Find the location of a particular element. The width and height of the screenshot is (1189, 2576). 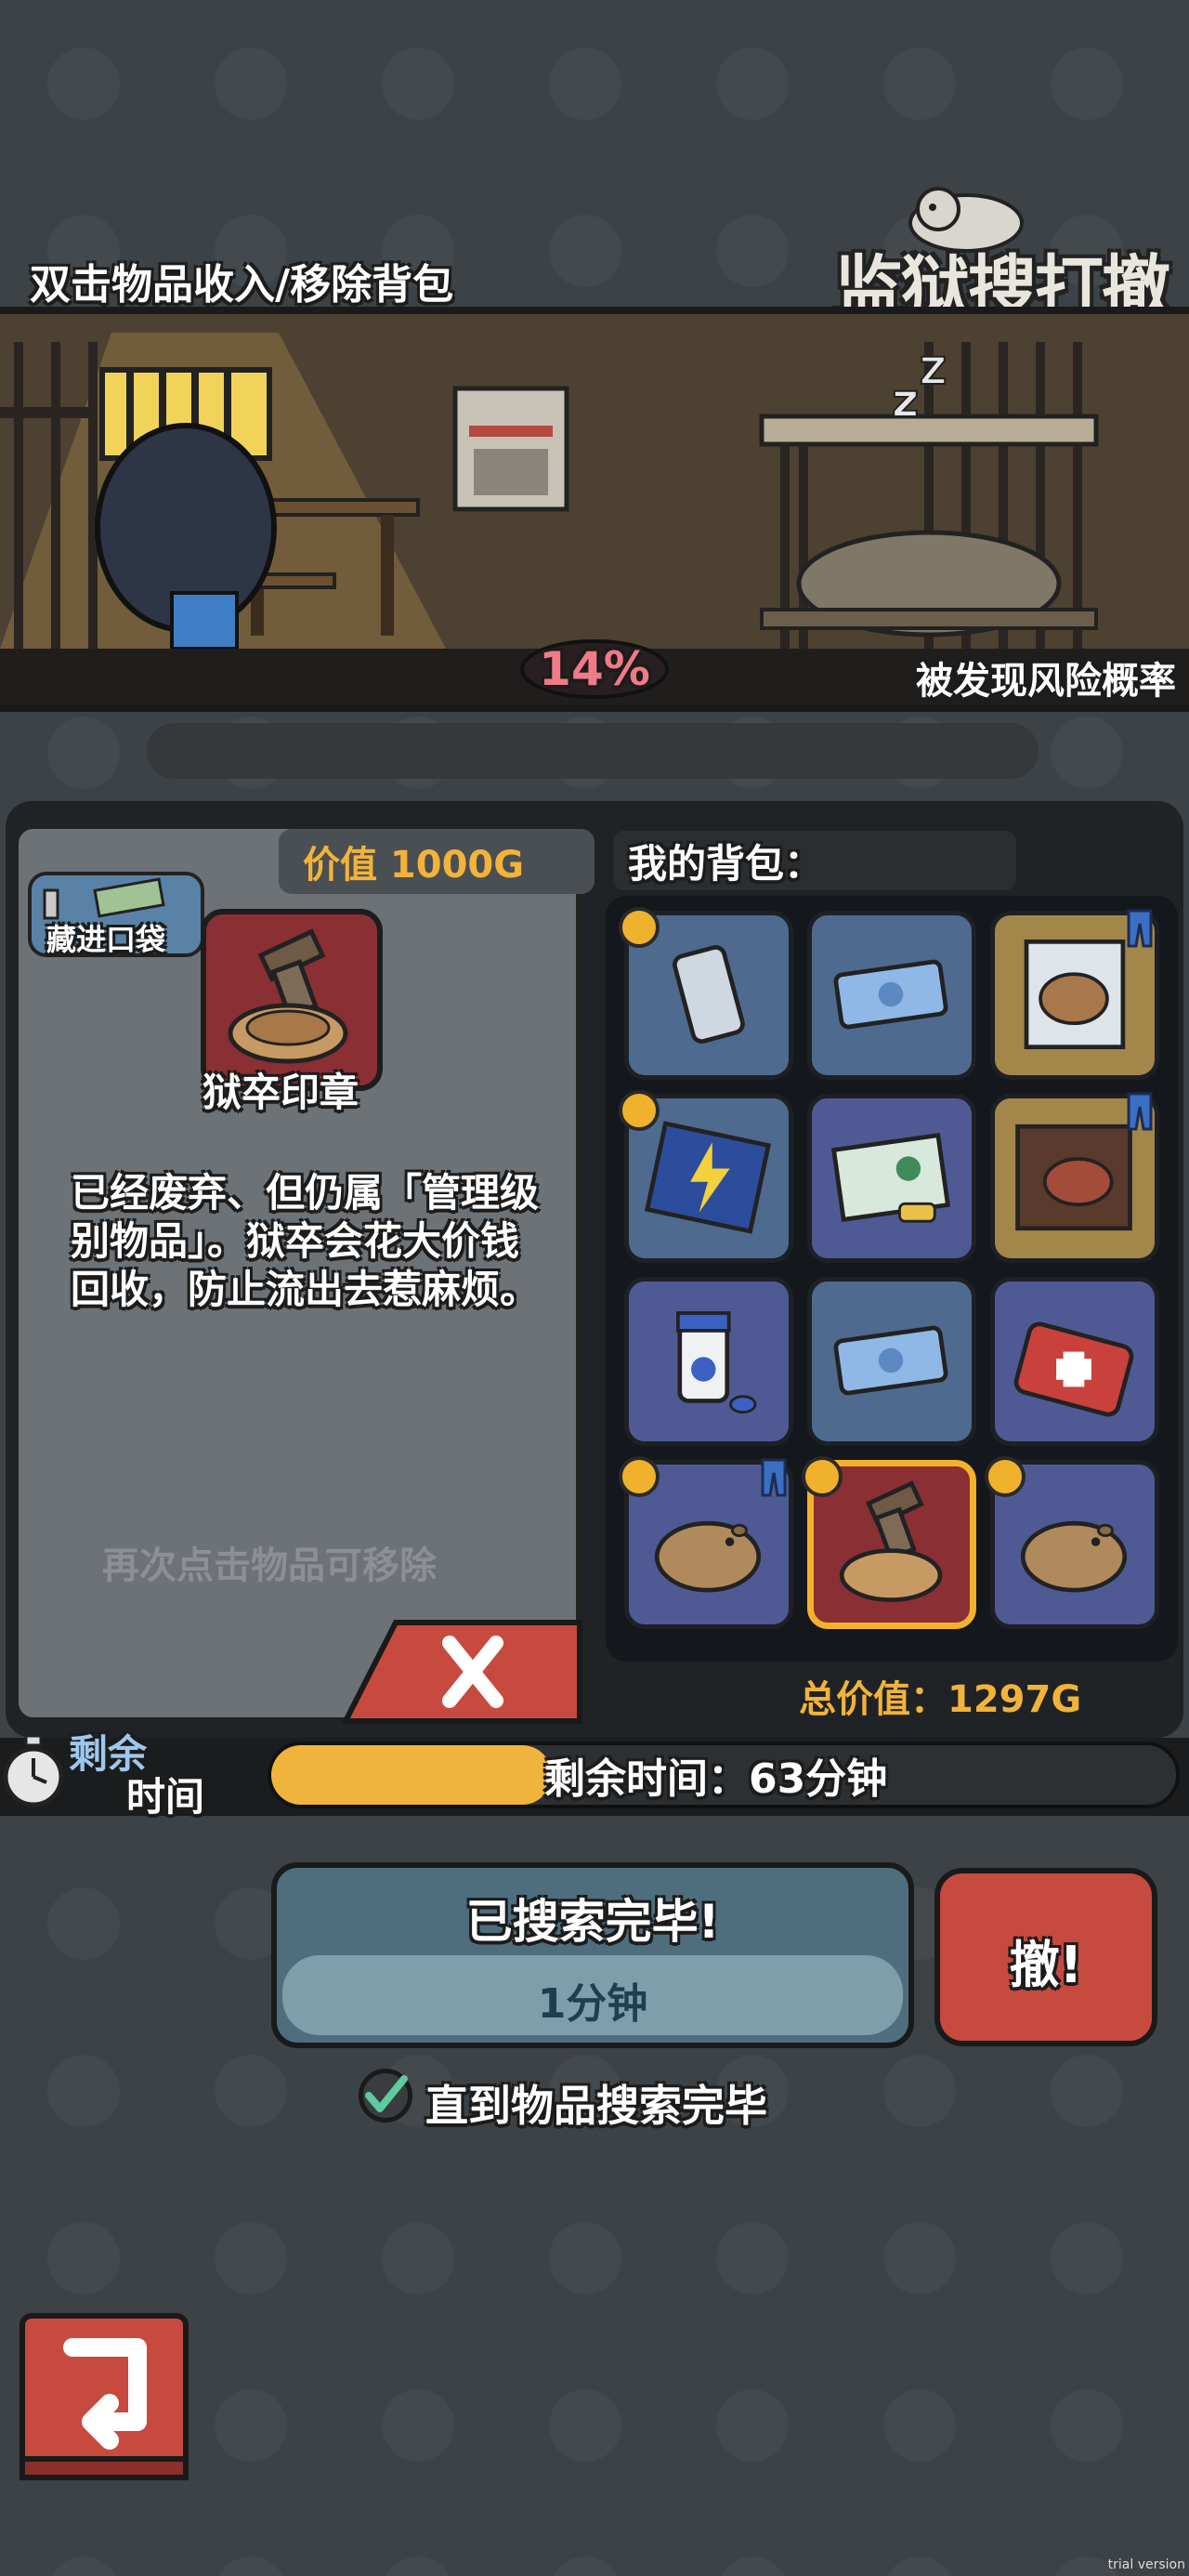

search-until-done-checkbox is located at coordinates (385, 2096).